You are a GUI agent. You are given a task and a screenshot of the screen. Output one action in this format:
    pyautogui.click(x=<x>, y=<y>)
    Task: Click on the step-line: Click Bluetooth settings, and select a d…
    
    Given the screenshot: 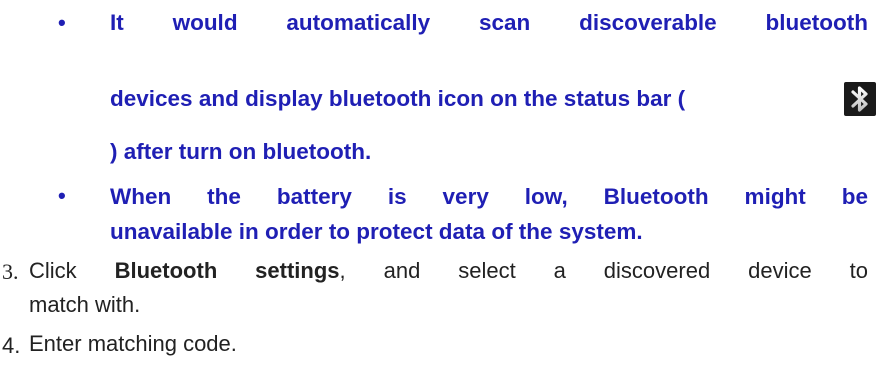 What is the action you would take?
    pyautogui.click(x=448, y=271)
    